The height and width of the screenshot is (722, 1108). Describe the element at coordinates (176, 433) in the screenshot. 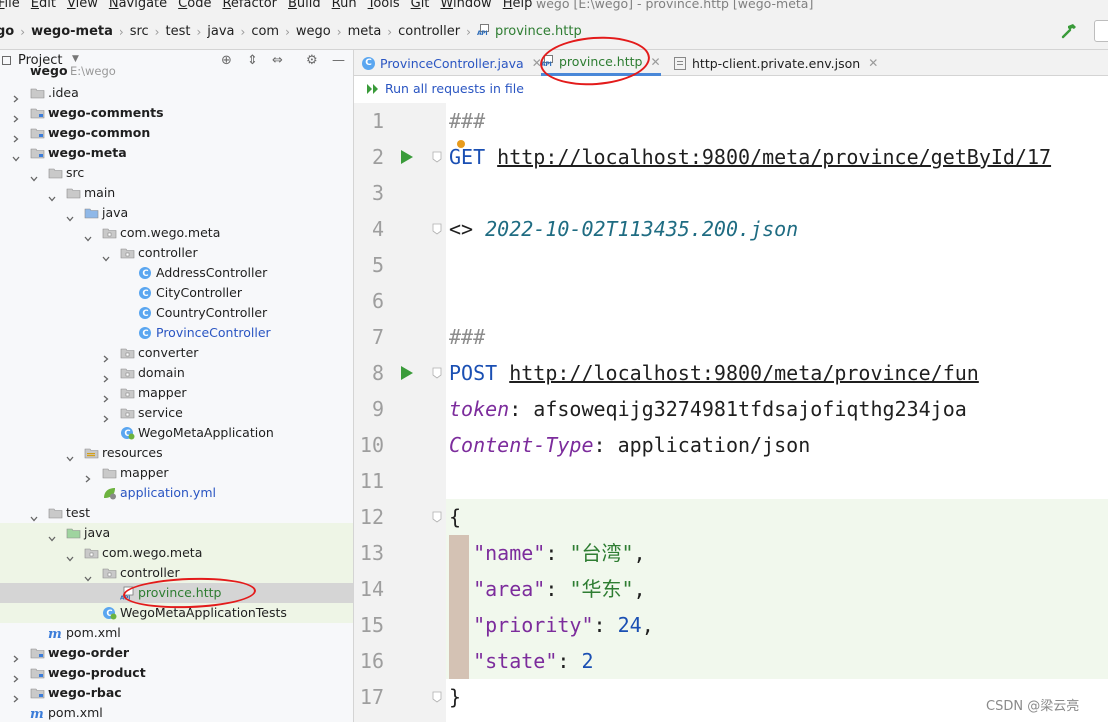

I see `tree-item: C WegoMetaApplication` at that location.